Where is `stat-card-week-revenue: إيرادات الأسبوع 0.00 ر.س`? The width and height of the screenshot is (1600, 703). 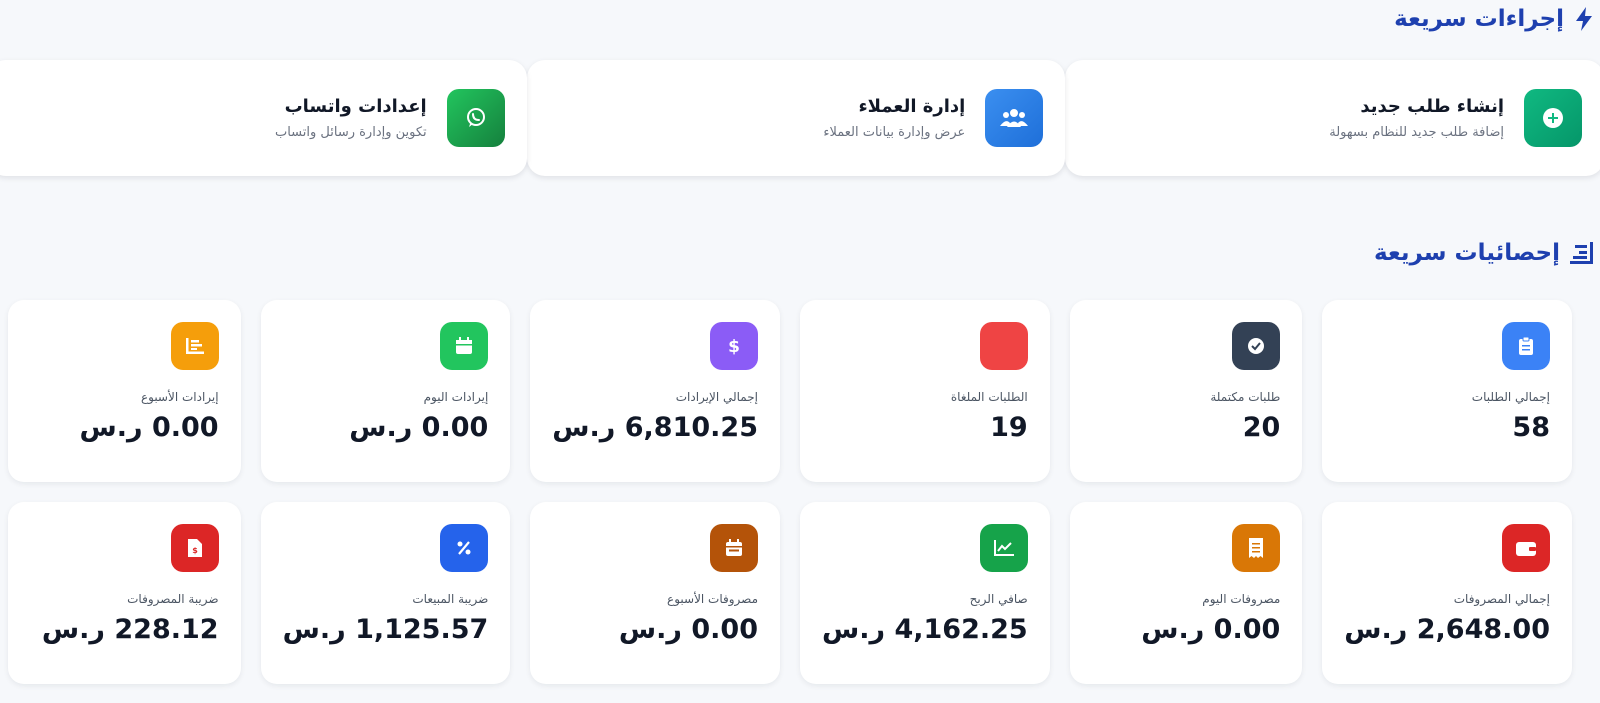
stat-card-week-revenue: إيرادات الأسبوع 0.00 ر.س is located at coordinates (124, 391).